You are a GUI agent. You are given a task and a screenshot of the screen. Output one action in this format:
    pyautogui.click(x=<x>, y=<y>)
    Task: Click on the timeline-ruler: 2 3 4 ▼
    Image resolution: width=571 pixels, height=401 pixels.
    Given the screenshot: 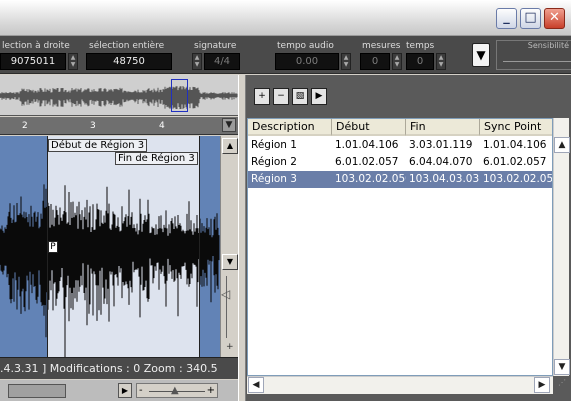 What is the action you would take?
    pyautogui.click(x=119, y=126)
    